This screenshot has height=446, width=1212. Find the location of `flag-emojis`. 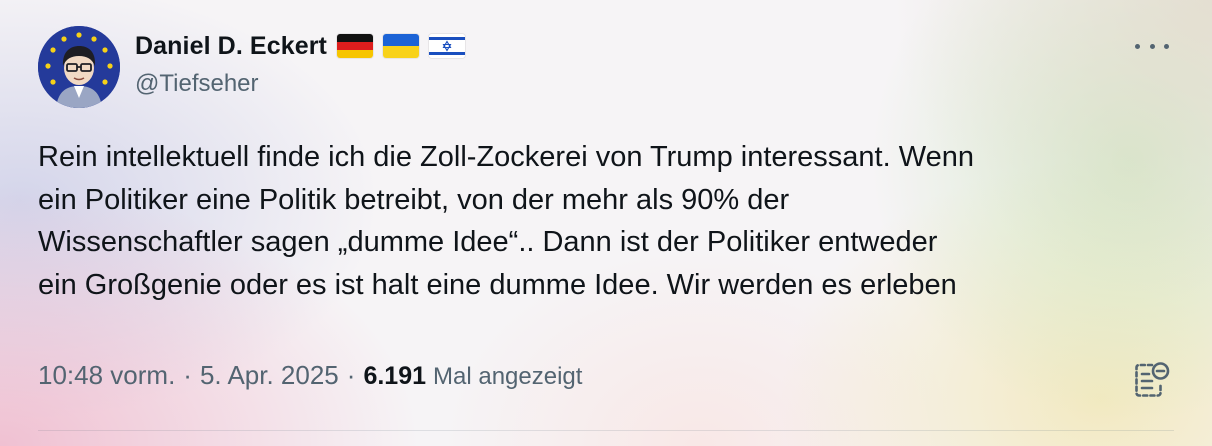

flag-emojis is located at coordinates (400, 46).